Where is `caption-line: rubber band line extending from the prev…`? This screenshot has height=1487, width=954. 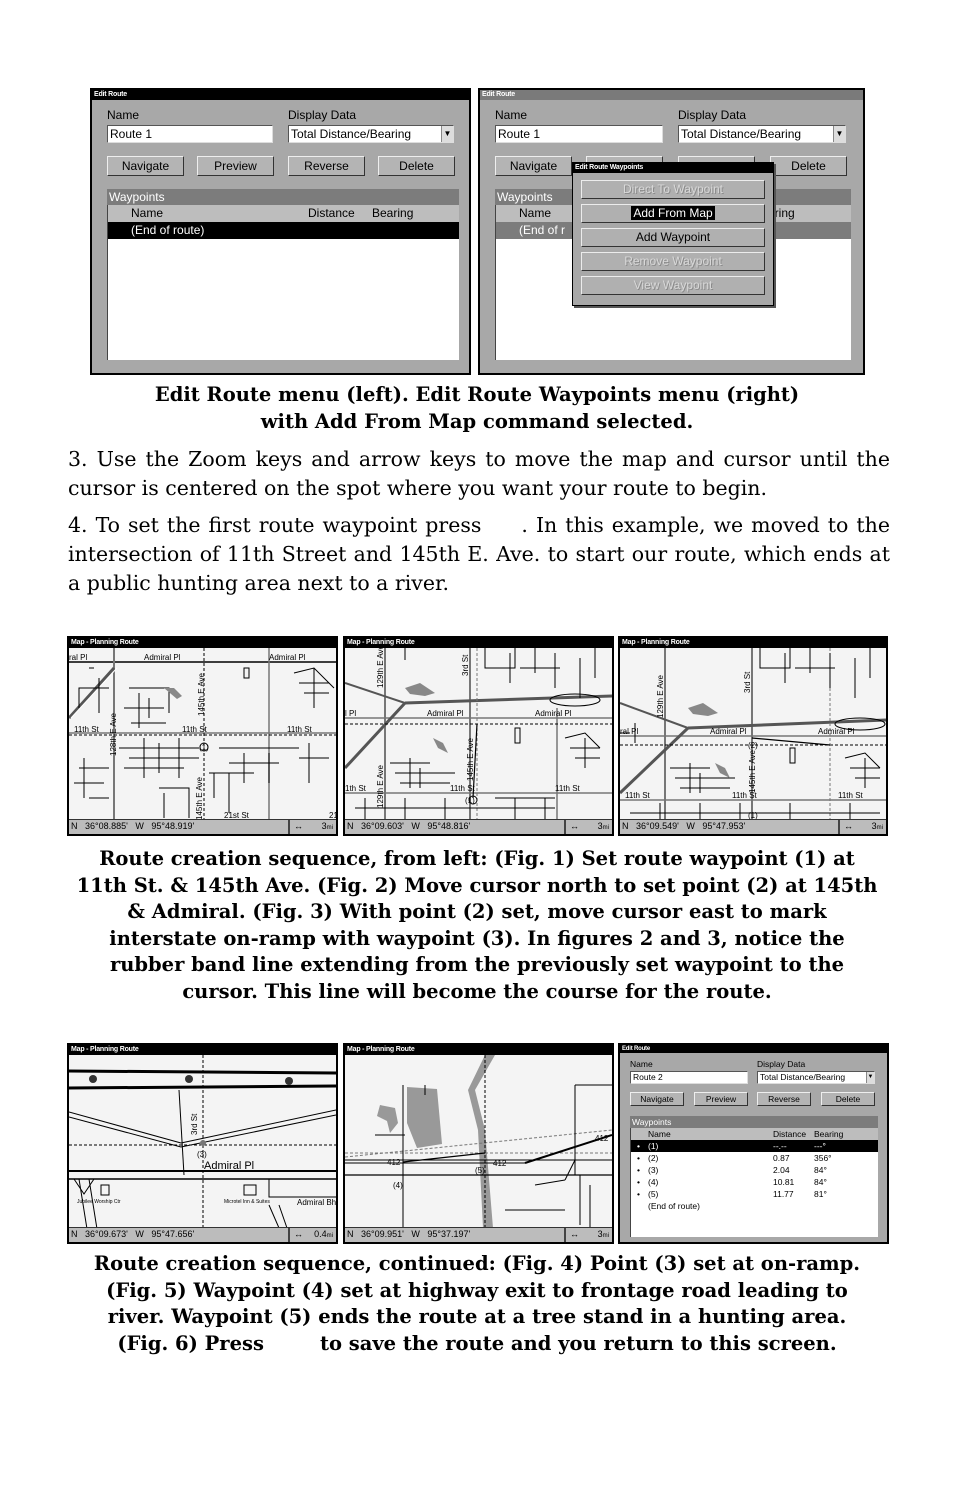
caption-line: rubber band line extending from the prev… is located at coordinates (477, 964).